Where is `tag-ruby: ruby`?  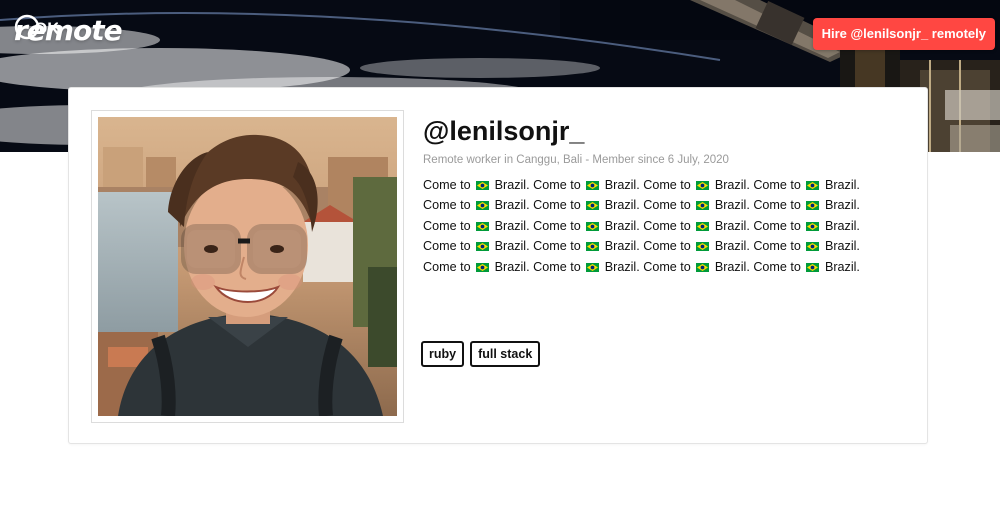
tag-ruby: ruby is located at coordinates (443, 354).